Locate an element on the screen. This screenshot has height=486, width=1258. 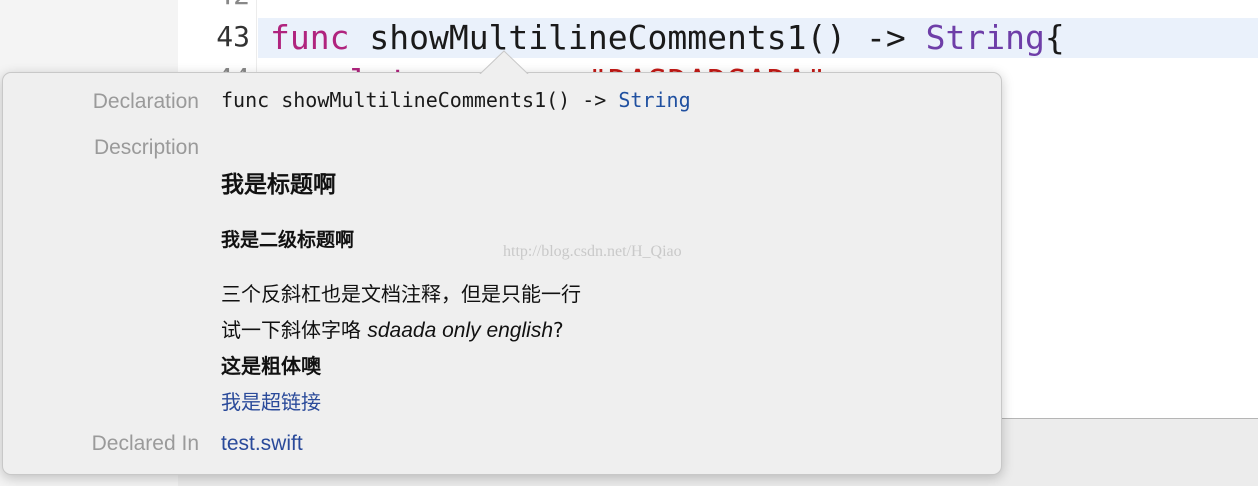
code-brace: { is located at coordinates (1054, 37).